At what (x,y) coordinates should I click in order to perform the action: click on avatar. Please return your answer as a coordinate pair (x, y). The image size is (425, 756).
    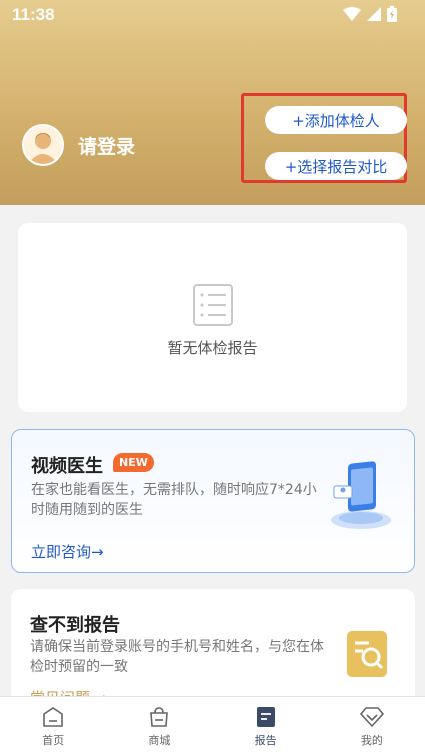
    Looking at the image, I should click on (43, 145).